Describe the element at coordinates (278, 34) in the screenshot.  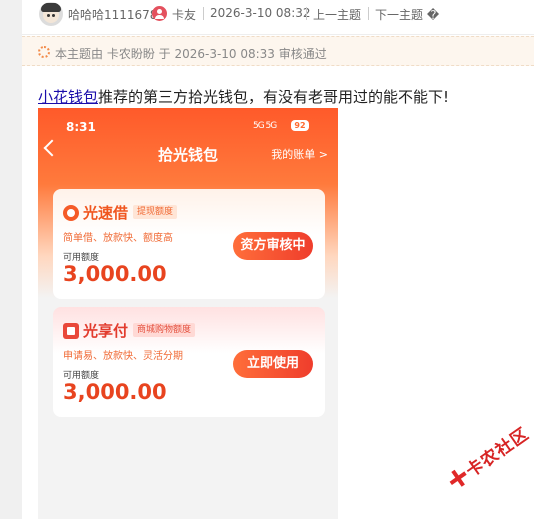
I see `header-separator` at that location.